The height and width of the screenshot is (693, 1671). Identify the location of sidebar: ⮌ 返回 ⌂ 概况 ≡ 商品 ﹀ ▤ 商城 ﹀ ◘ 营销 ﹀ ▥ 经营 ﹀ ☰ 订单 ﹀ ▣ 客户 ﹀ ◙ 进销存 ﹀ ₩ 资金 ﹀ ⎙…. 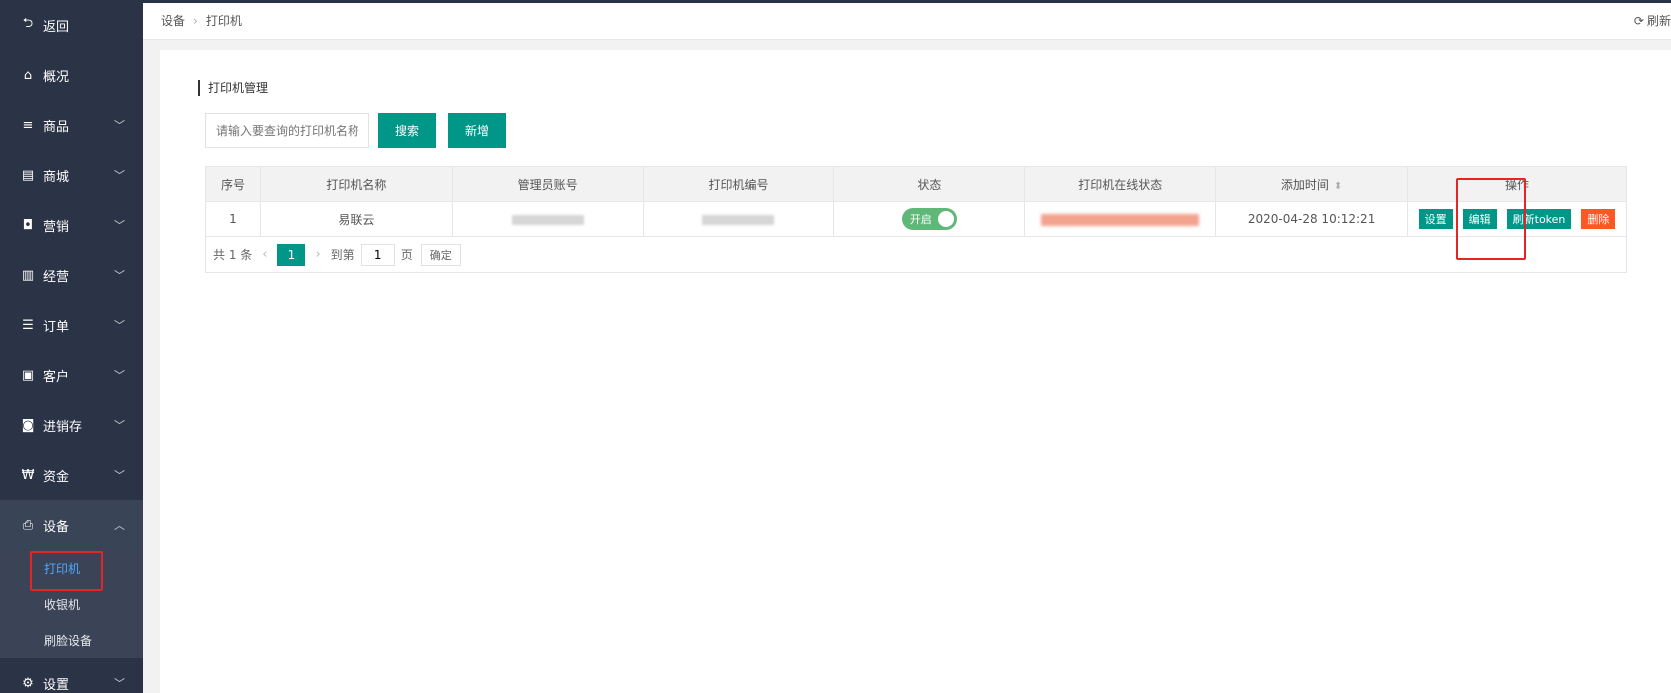
(71, 346).